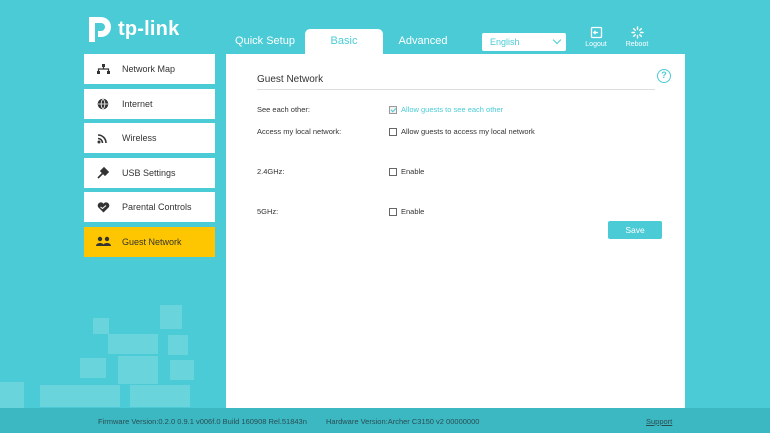  Describe the element at coordinates (103, 69) in the screenshot. I see `network-map-icon` at that location.